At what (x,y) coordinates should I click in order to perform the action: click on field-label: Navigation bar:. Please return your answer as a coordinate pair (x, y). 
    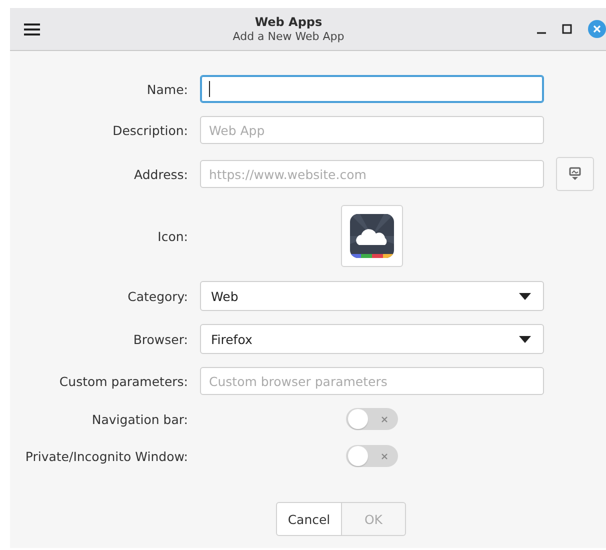
    Looking at the image, I should click on (140, 419).